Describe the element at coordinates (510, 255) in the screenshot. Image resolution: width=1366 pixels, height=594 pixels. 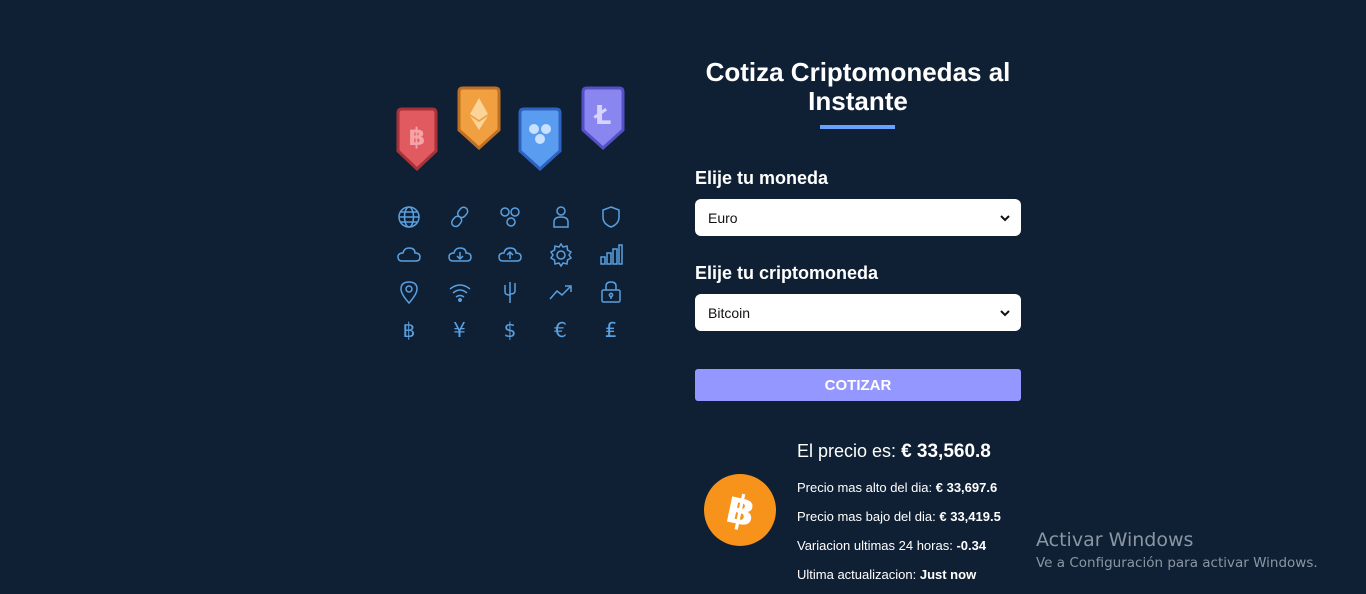
I see `cloud-upload-icon` at that location.